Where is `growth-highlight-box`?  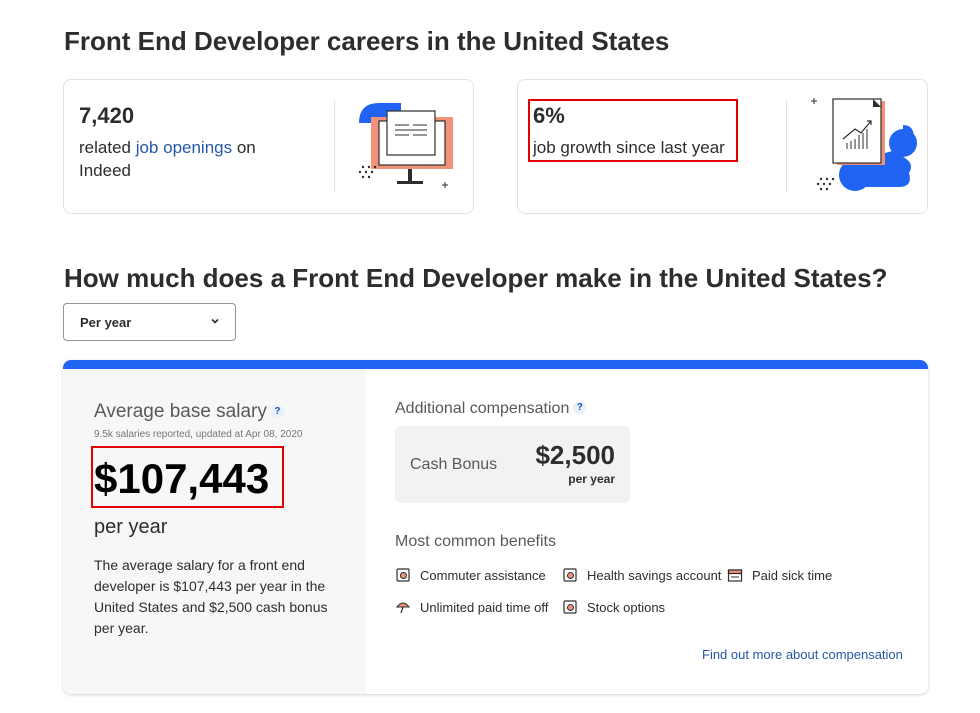 growth-highlight-box is located at coordinates (633, 130).